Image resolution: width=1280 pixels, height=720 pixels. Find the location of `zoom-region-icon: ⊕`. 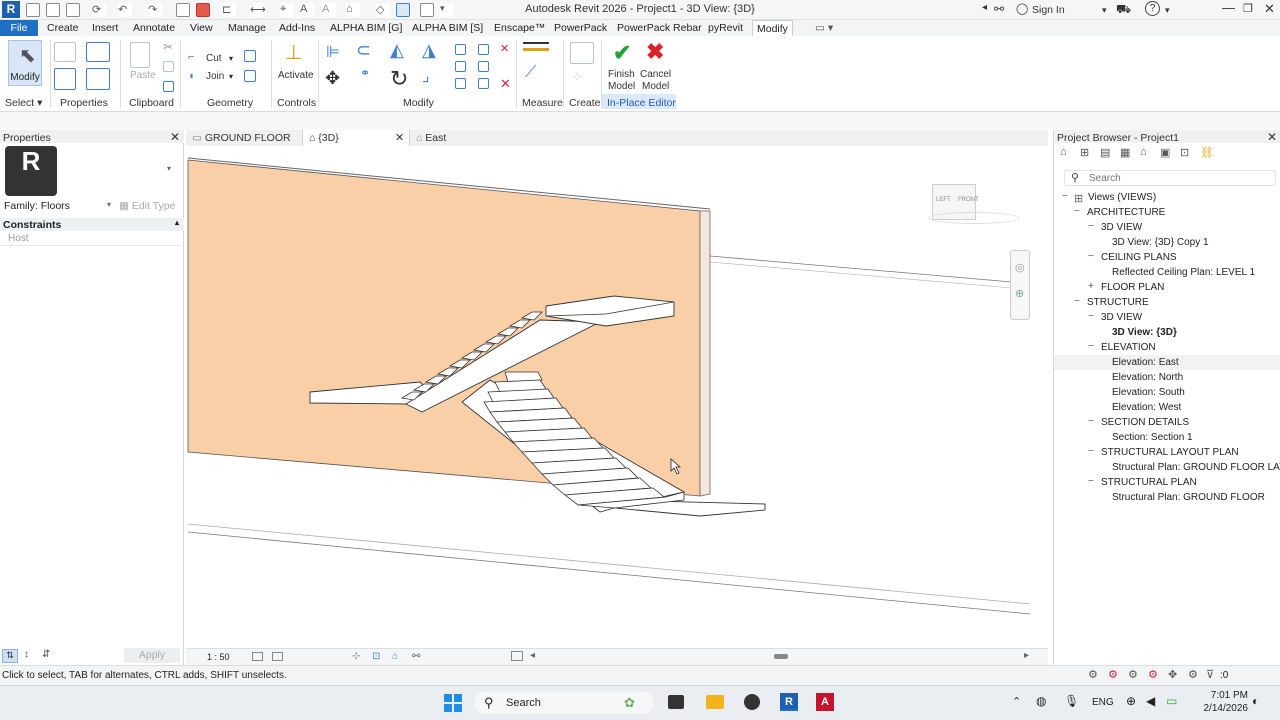

zoom-region-icon: ⊕ is located at coordinates (1019, 293).